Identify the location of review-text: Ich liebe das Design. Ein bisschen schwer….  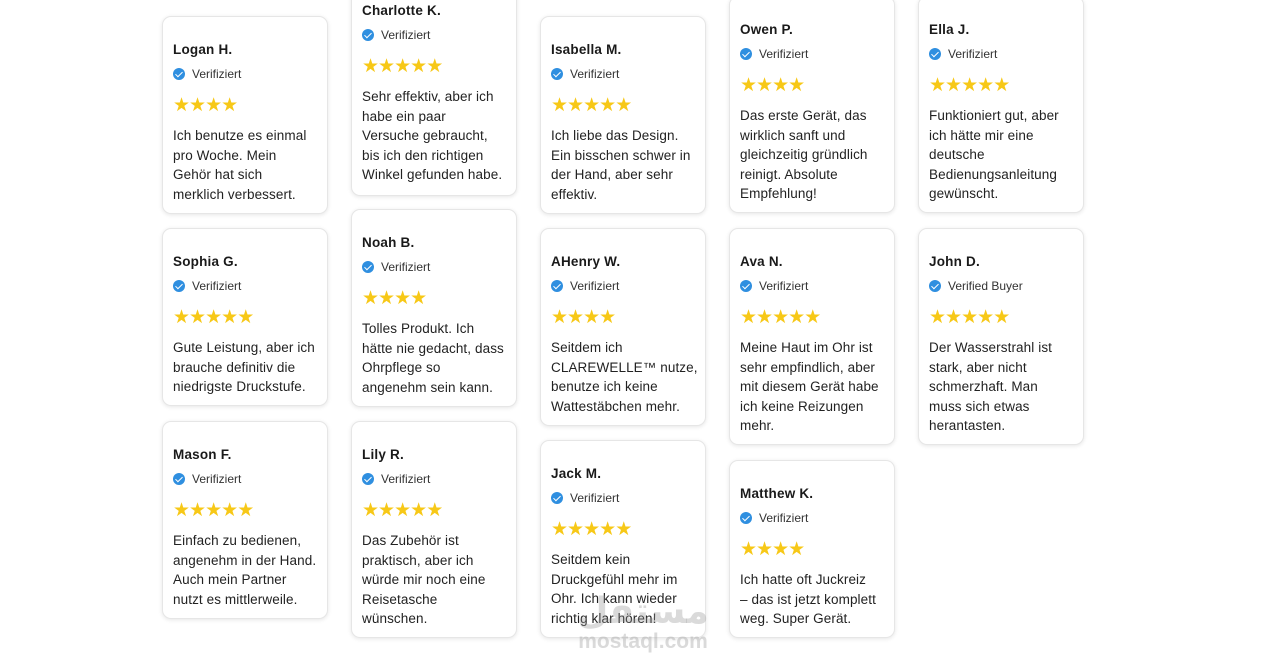
(626, 165).